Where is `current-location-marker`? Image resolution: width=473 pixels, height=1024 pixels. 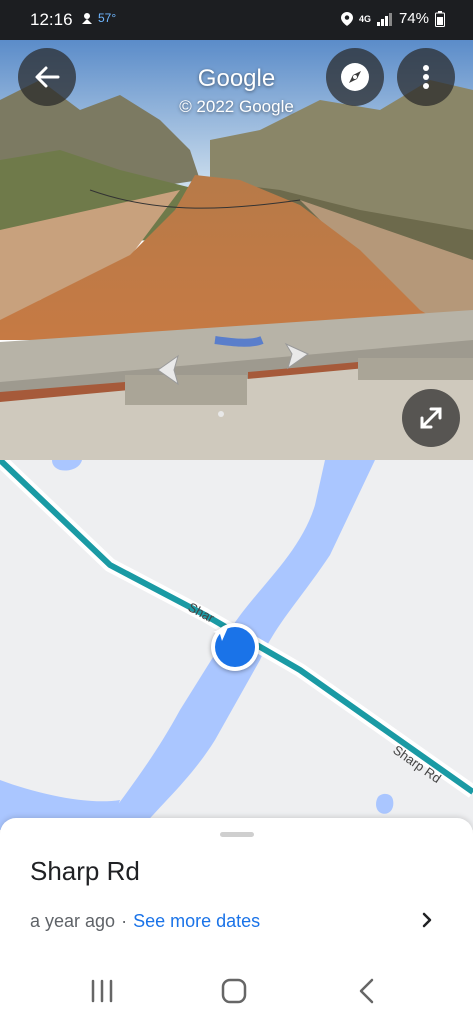 current-location-marker is located at coordinates (235, 647).